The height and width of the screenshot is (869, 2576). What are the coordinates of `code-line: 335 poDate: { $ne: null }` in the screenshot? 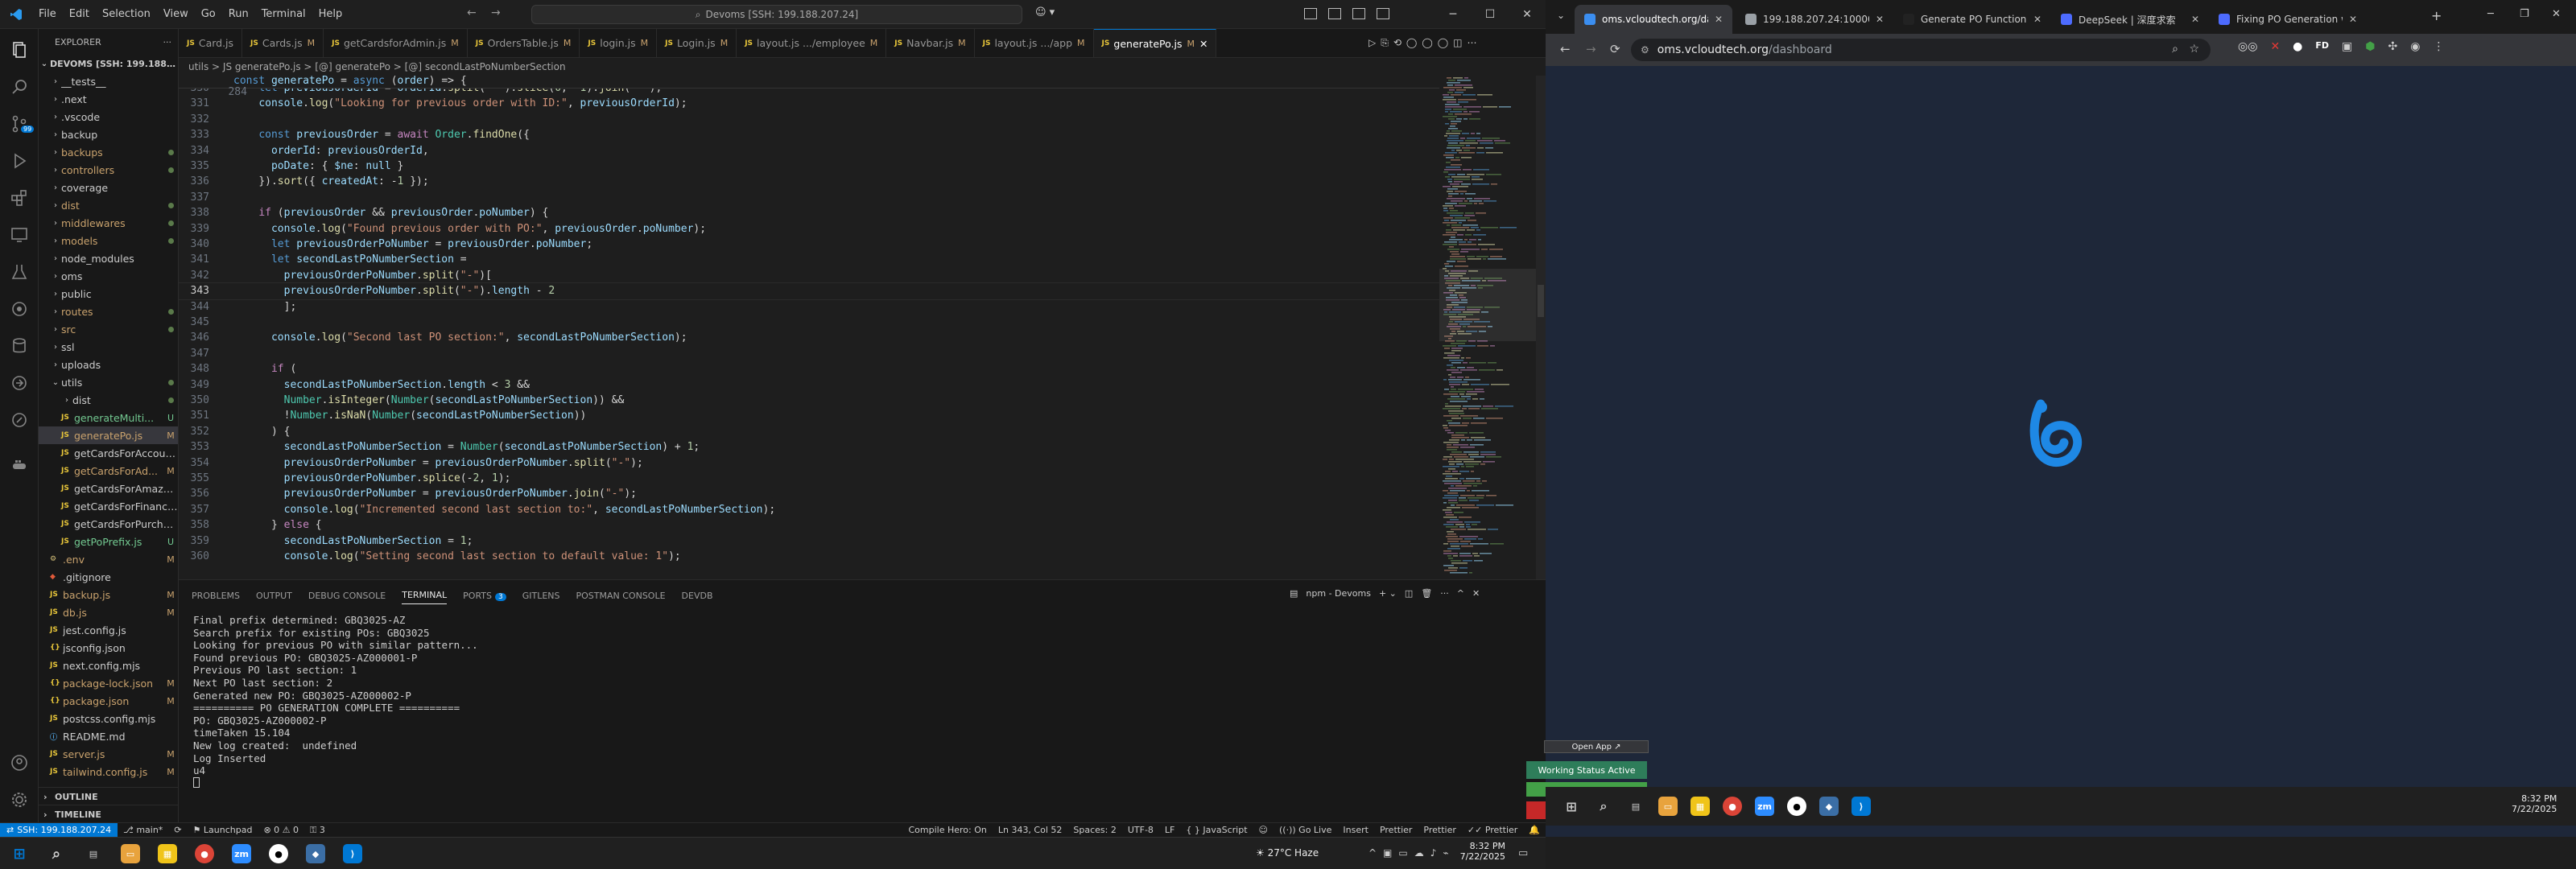 It's located at (809, 166).